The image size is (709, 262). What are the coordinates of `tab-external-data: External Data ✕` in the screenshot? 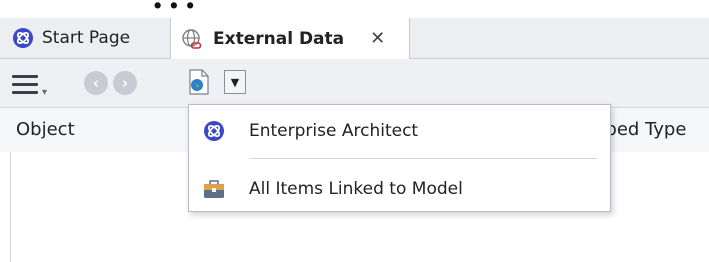 It's located at (290, 38).